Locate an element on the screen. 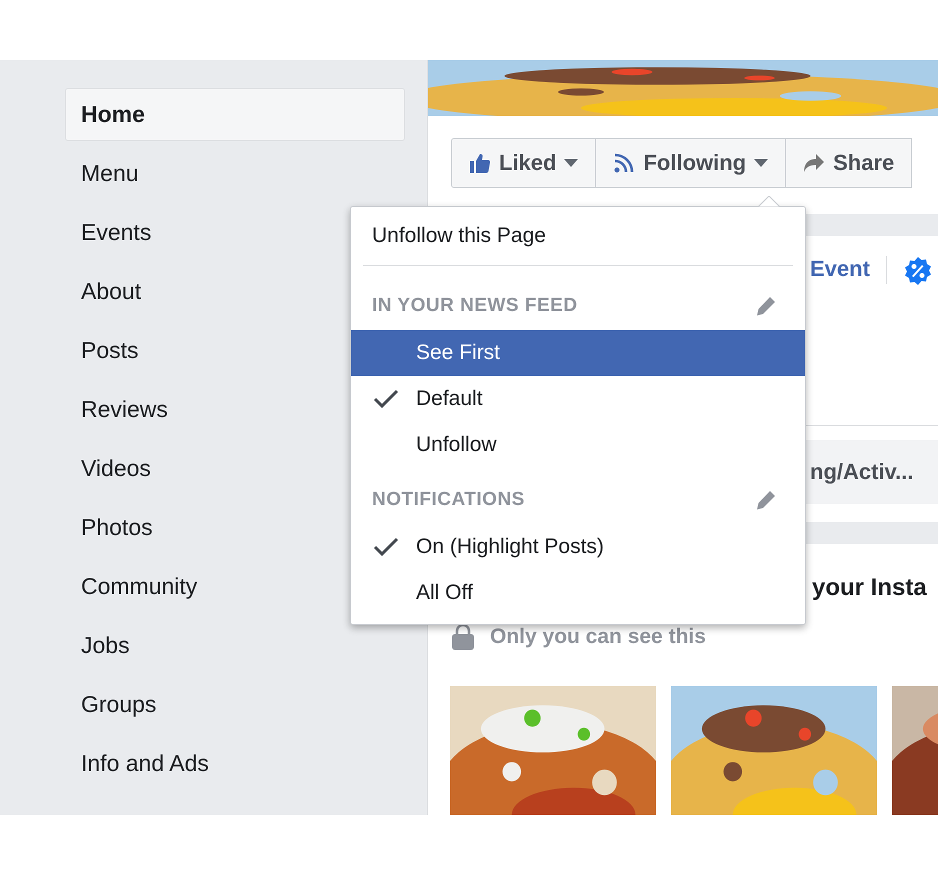 The height and width of the screenshot is (877, 938). lock-icon is located at coordinates (463, 637).